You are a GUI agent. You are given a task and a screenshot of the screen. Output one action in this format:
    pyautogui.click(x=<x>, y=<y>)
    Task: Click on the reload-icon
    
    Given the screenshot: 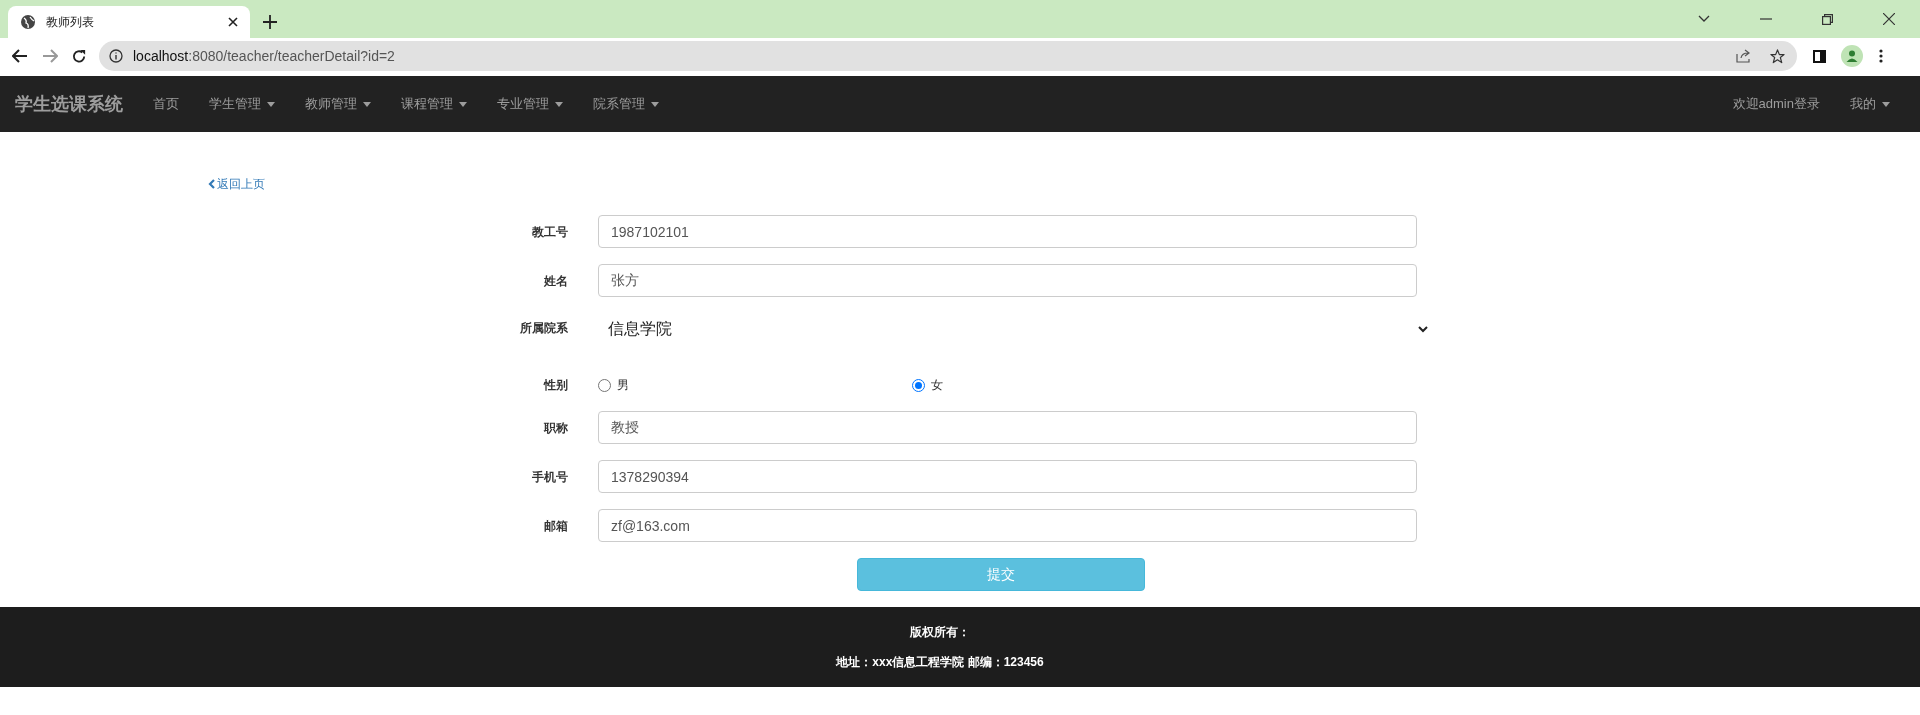 What is the action you would take?
    pyautogui.click(x=79, y=56)
    